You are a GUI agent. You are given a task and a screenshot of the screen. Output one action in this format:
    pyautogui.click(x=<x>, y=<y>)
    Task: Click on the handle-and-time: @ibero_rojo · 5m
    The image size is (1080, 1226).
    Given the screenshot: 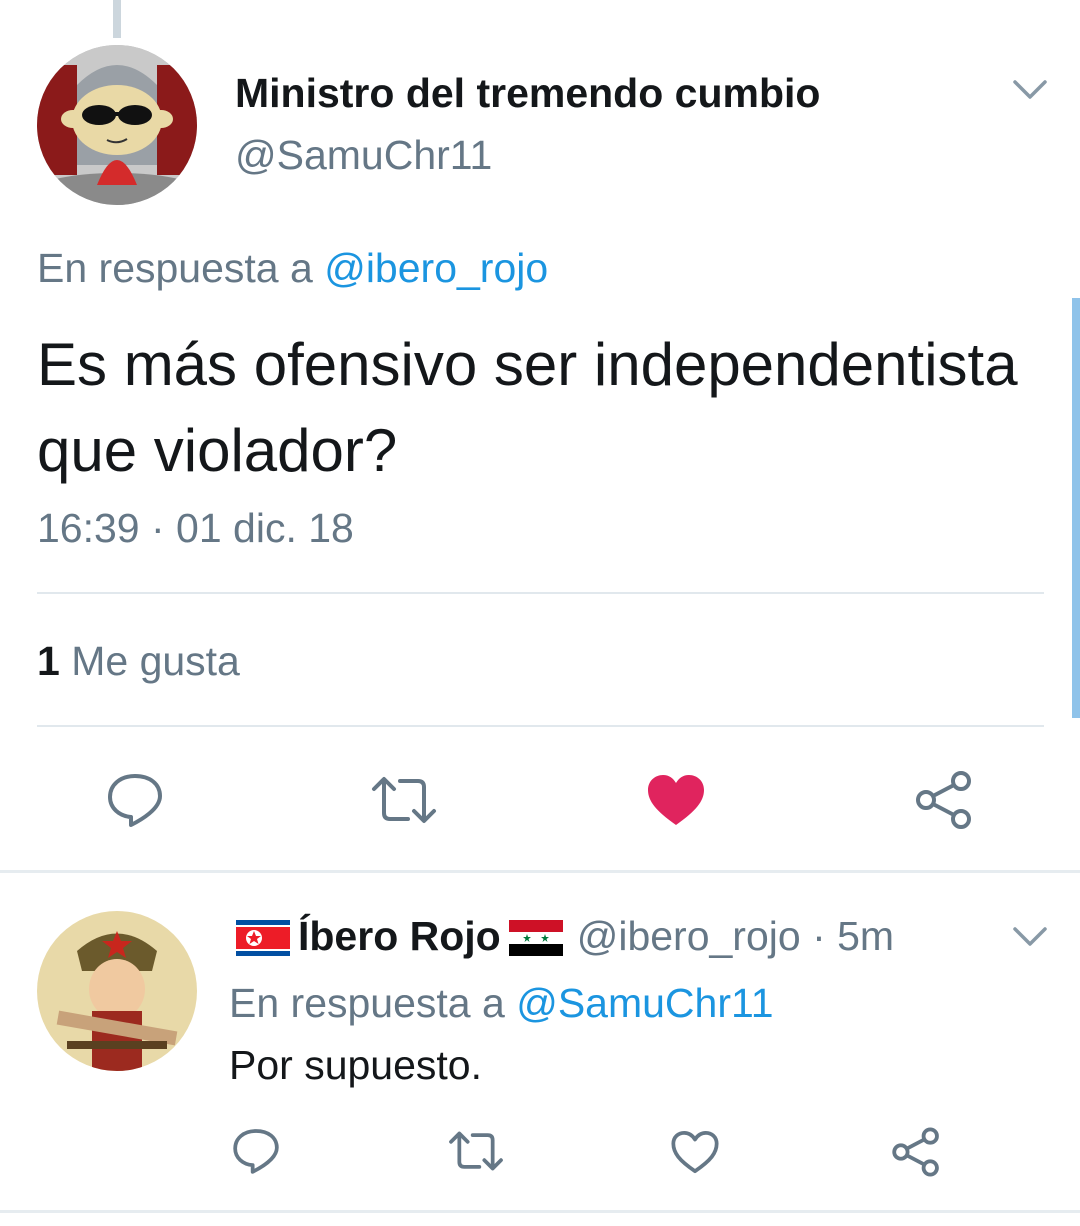 What is the action you would take?
    pyautogui.click(x=735, y=936)
    